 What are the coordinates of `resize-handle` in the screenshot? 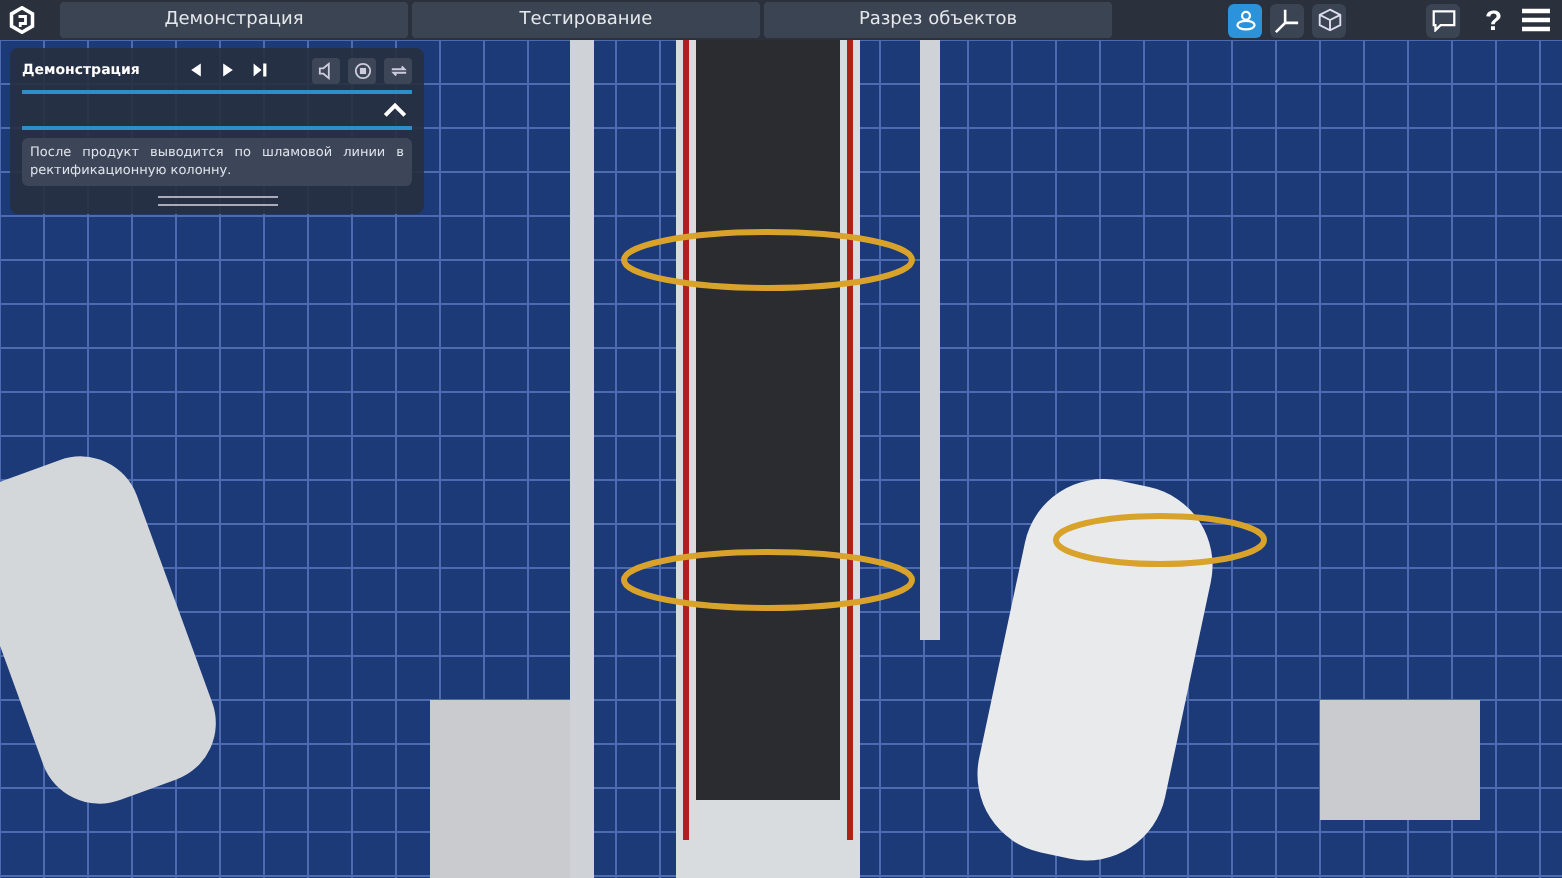 It's located at (217, 201).